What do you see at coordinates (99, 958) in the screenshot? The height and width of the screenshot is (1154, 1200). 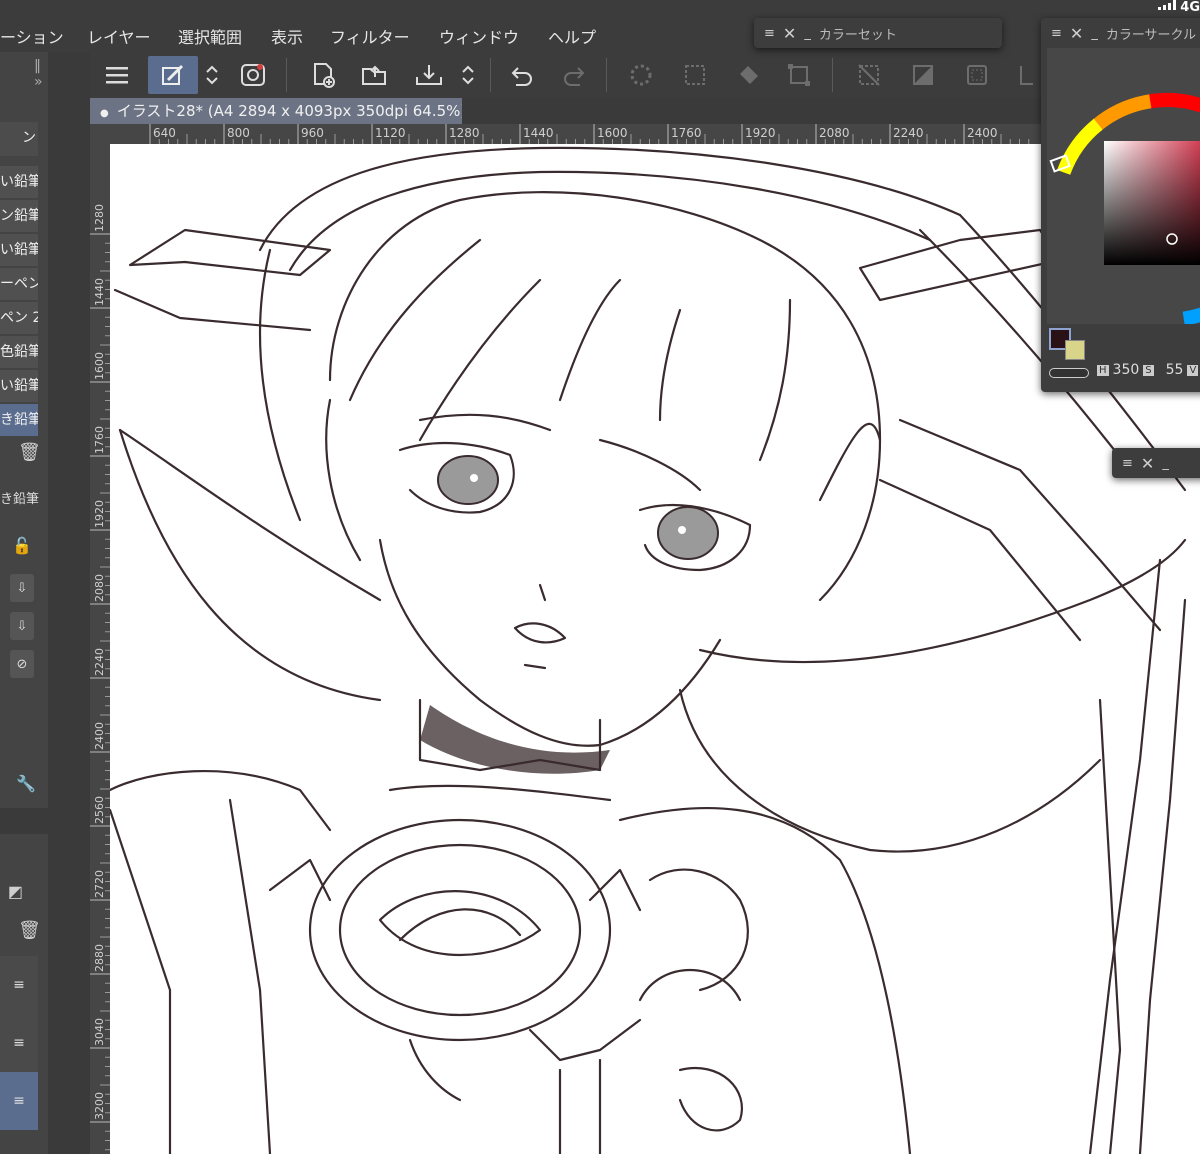 I see `ruler-label-vertical: 2880` at bounding box center [99, 958].